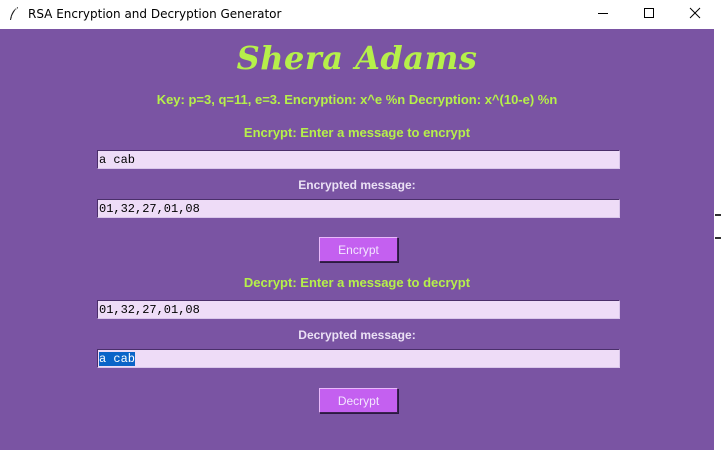  I want to click on decrypt-button: Decrypt, so click(358, 400).